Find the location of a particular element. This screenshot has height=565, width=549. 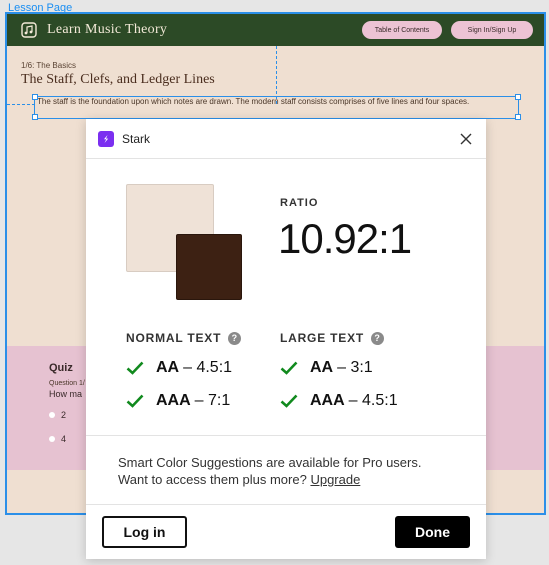

upgrade-link: Upgrade is located at coordinates (335, 479).